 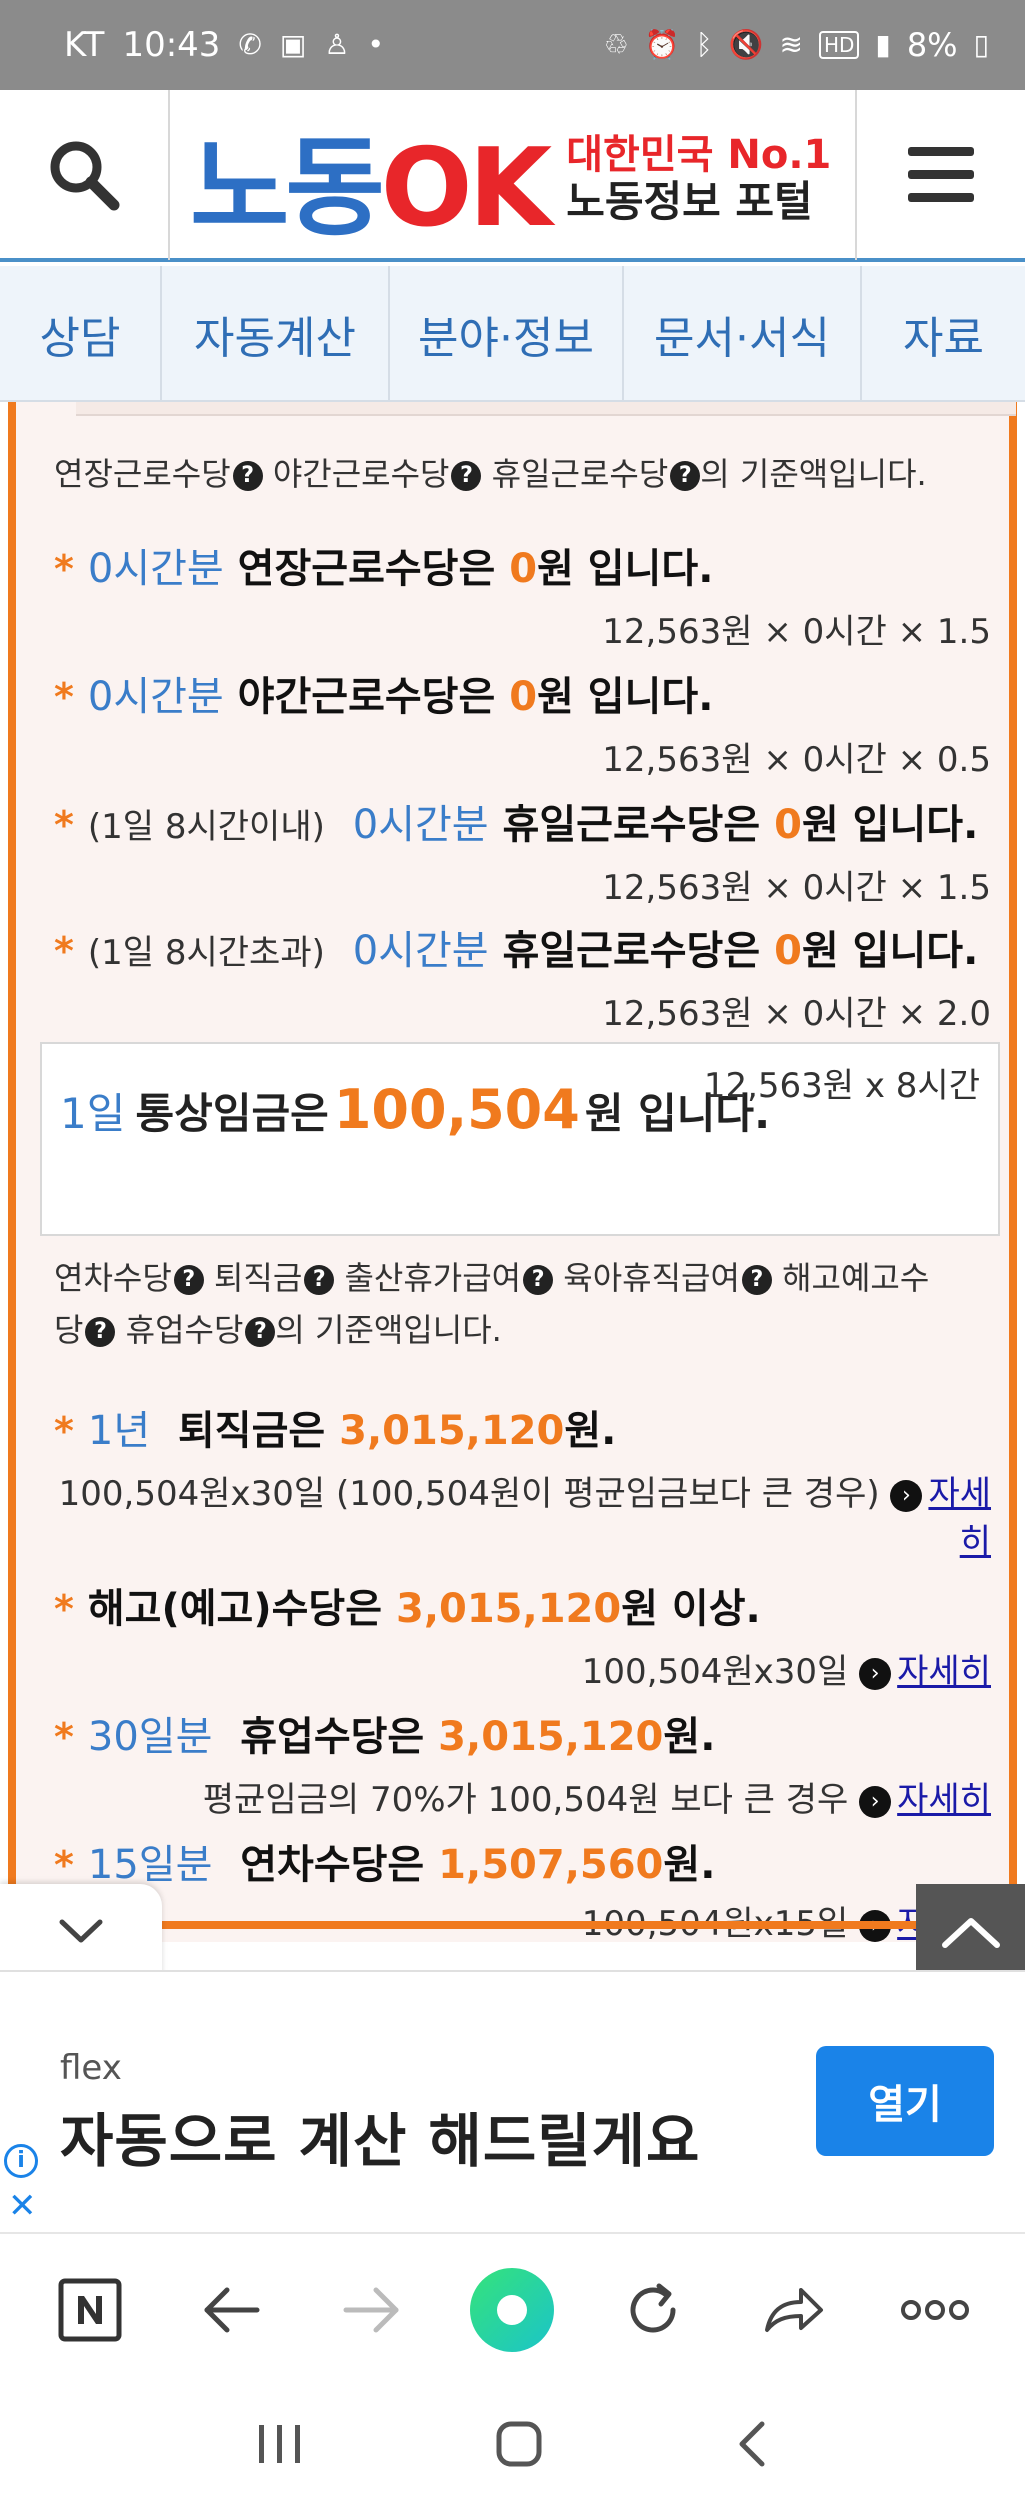 I want to click on battery-icon: ▯, so click(x=981, y=44).